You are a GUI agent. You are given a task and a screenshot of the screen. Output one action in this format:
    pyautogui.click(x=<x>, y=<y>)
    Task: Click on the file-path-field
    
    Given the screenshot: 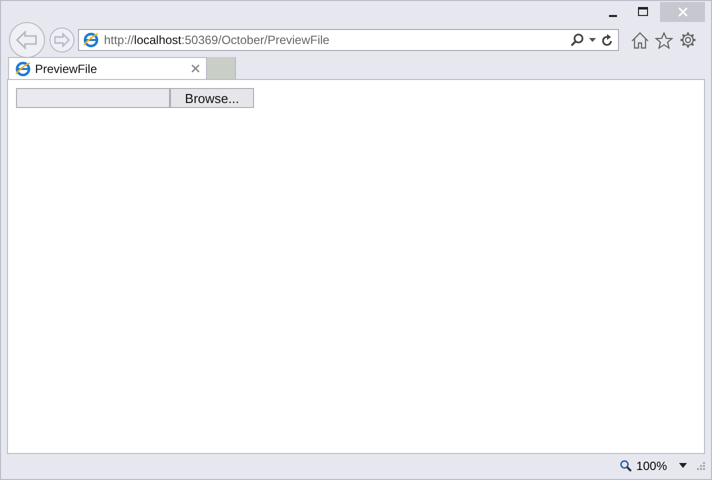 What is the action you would take?
    pyautogui.click(x=93, y=98)
    